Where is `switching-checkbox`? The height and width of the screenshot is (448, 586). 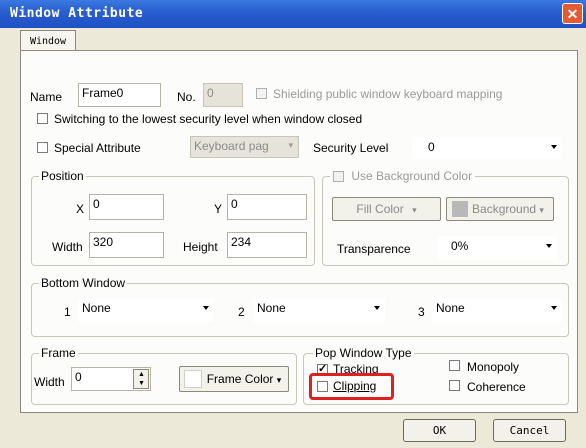
switching-checkbox is located at coordinates (42, 118).